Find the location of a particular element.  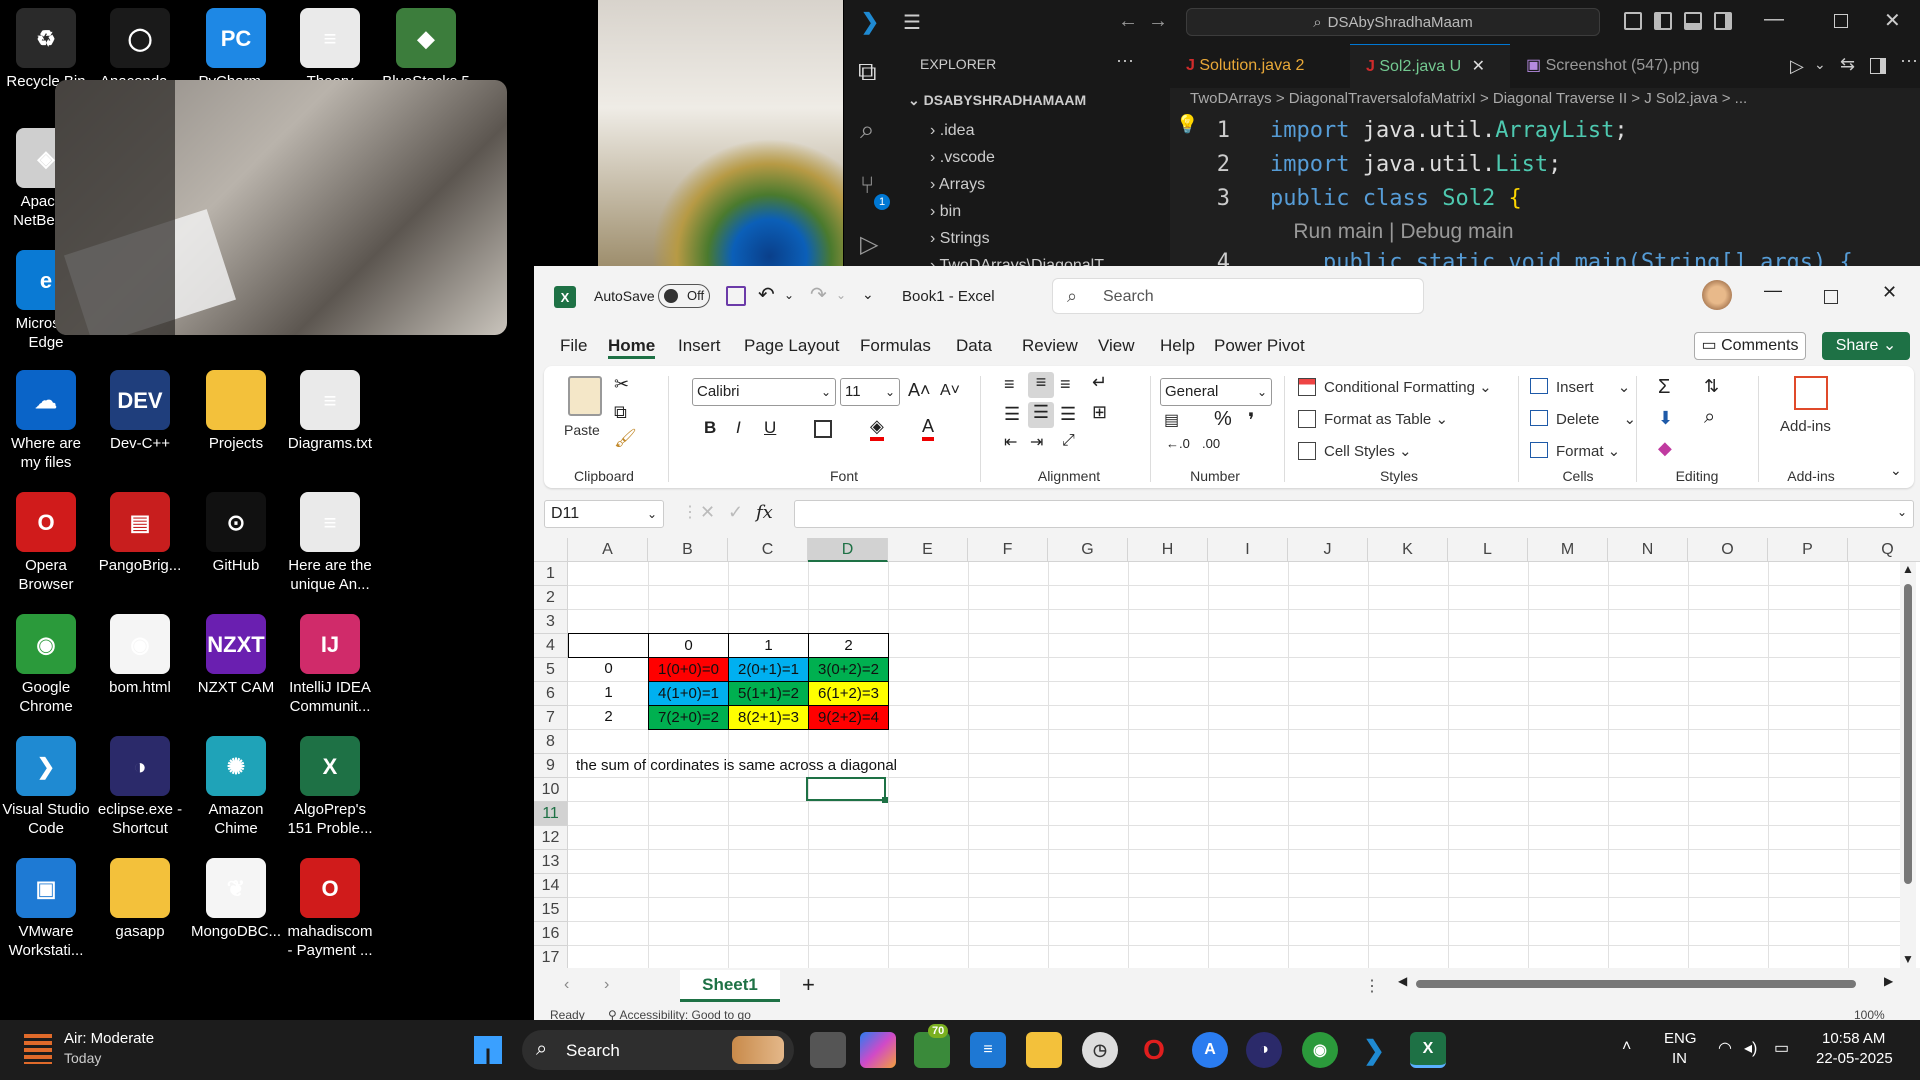

align-top-icon: ≡ is located at coordinates (1009, 384).